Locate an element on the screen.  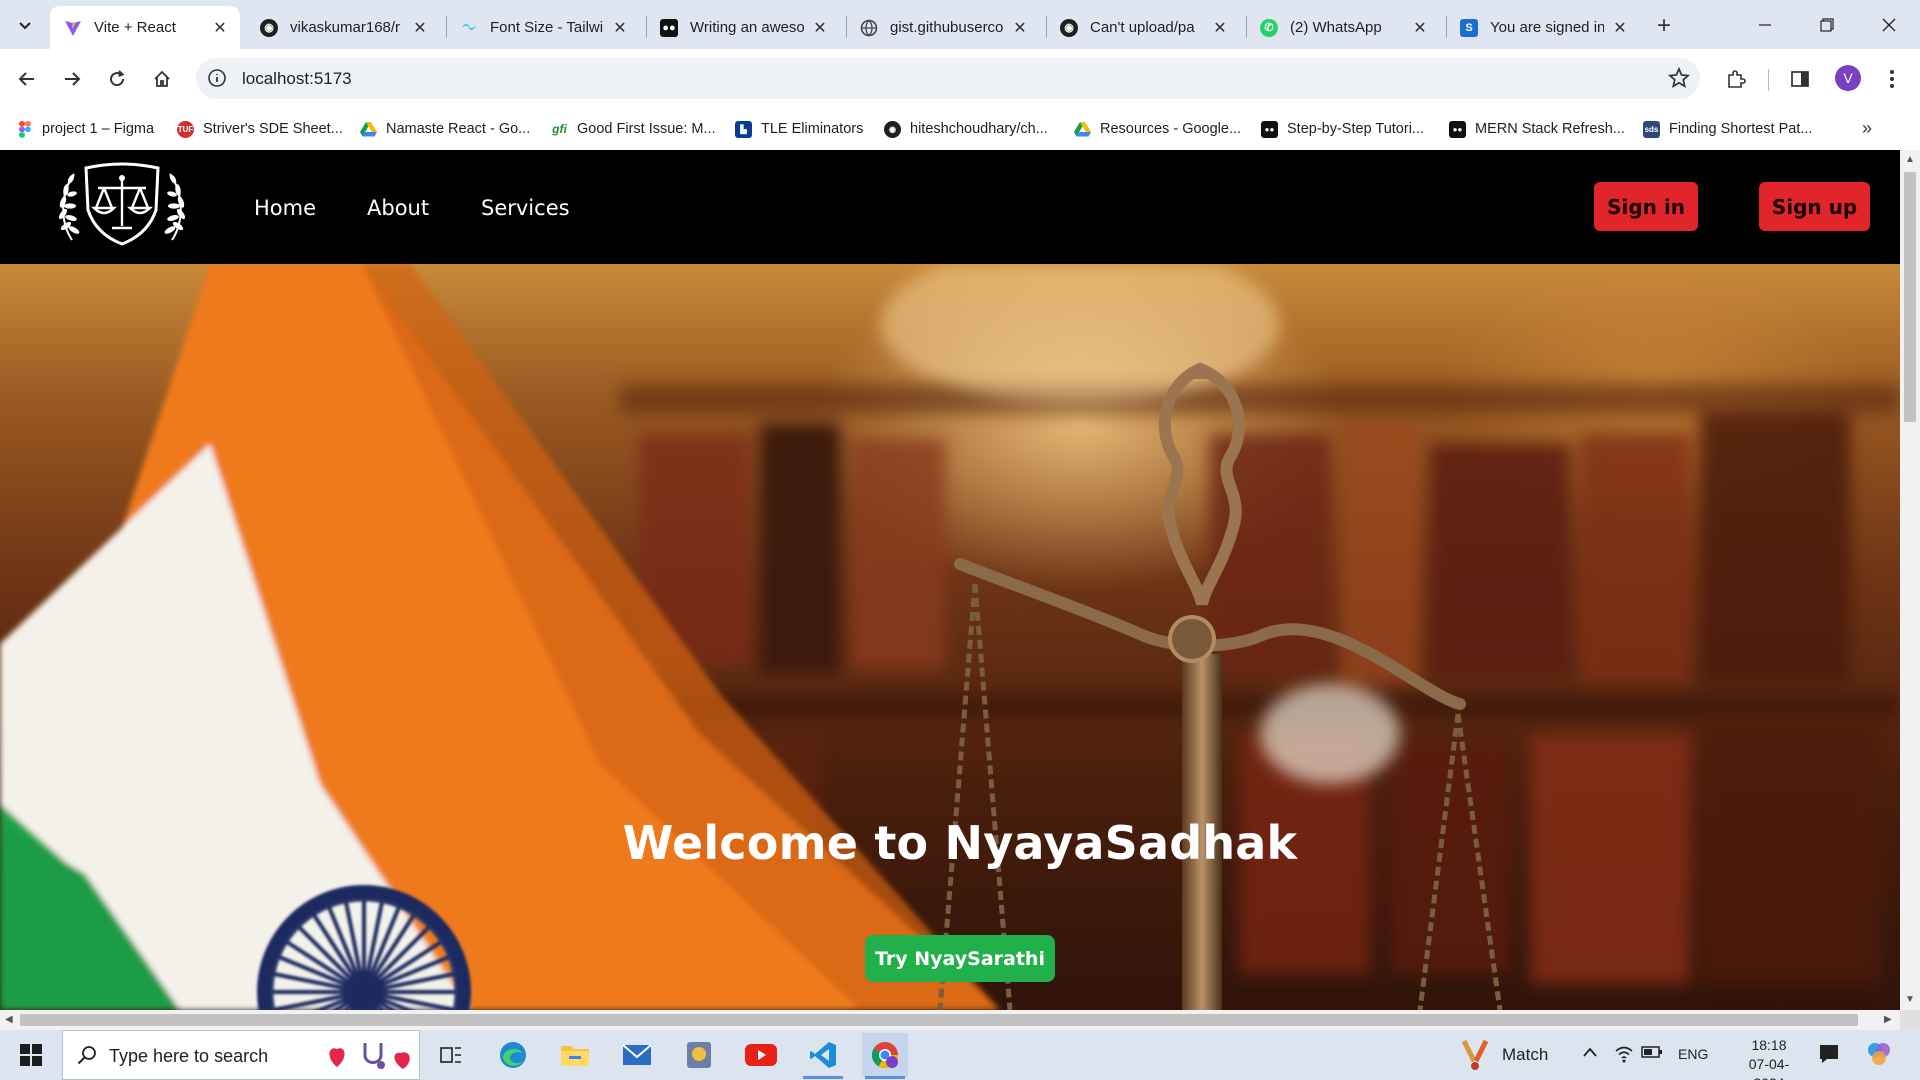
tab-medium: ●● Writing an aweso ✕ is located at coordinates (743, 27).